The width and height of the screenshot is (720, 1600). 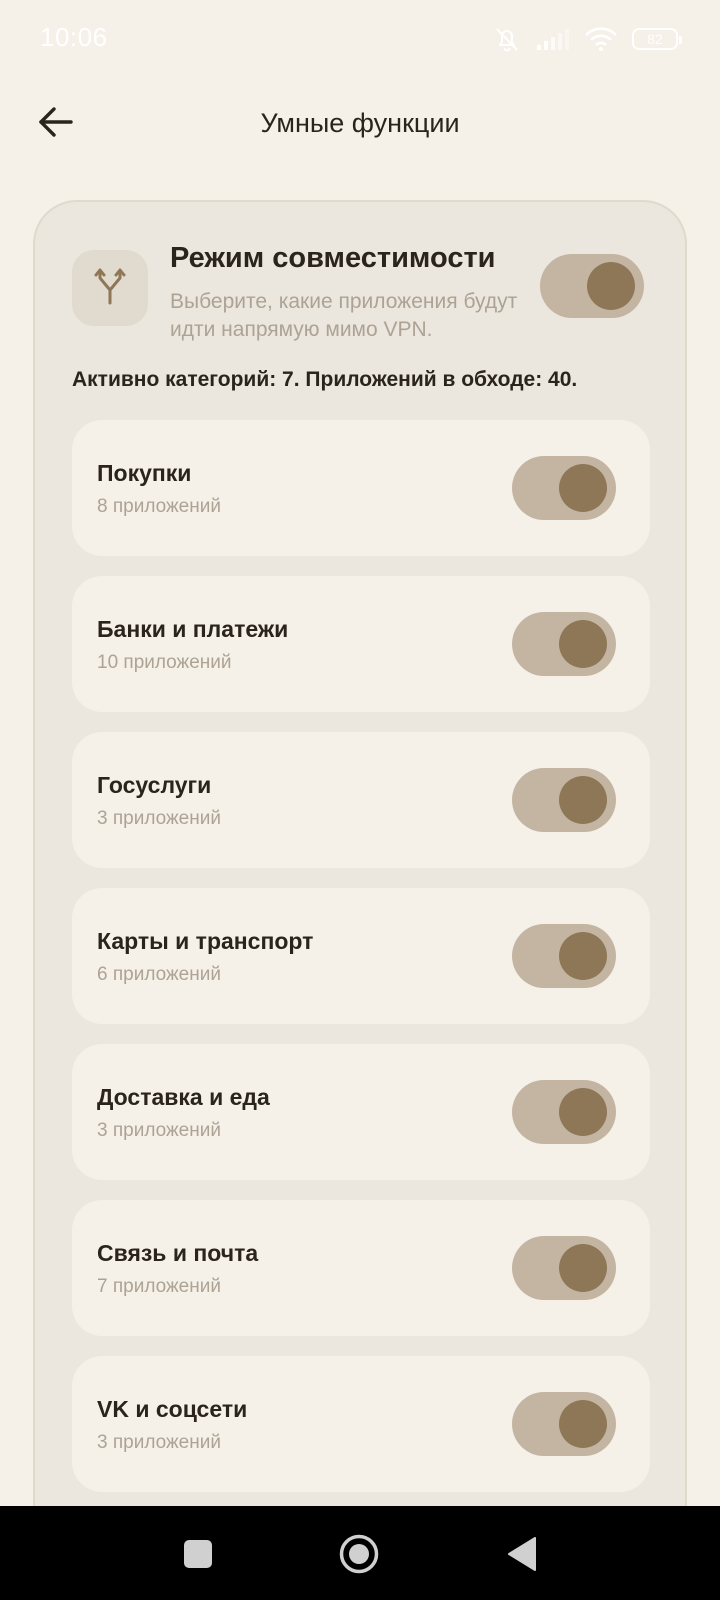 I want to click on category-card-maps: Карты и транспорт 6 приложений, so click(x=361, y=956).